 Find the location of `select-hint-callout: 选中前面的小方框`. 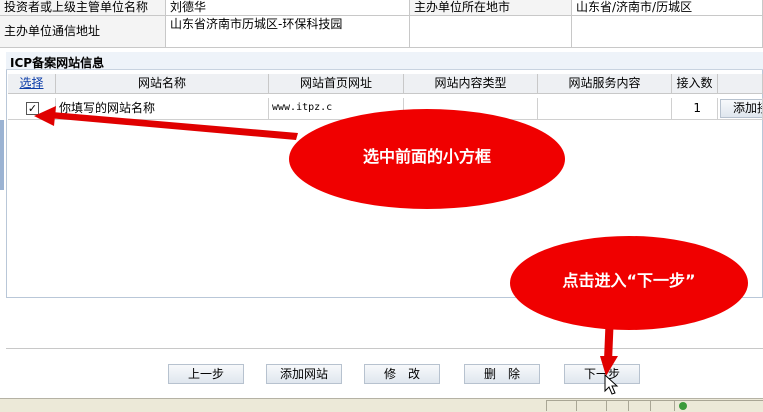

select-hint-callout: 选中前面的小方框 is located at coordinates (427, 159).